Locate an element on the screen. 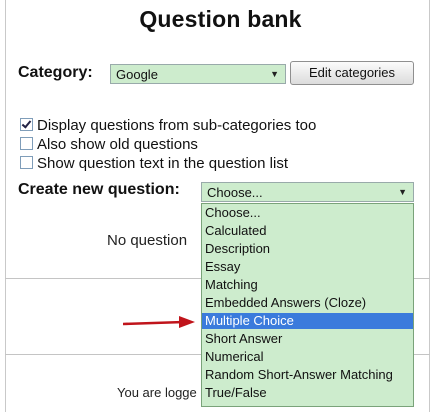 The width and height of the screenshot is (441, 412). dropdown-item: Short Answer is located at coordinates (307, 339).